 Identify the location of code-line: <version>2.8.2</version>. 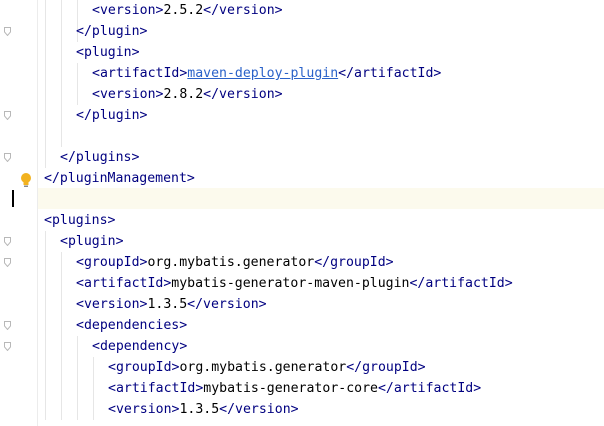
(187, 94).